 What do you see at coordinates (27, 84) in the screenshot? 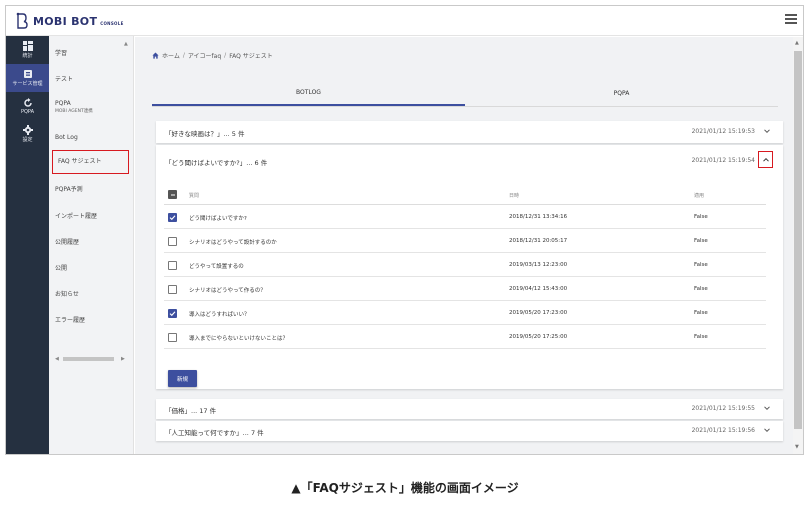
I see `nav-service-label: サービス管理` at bounding box center [27, 84].